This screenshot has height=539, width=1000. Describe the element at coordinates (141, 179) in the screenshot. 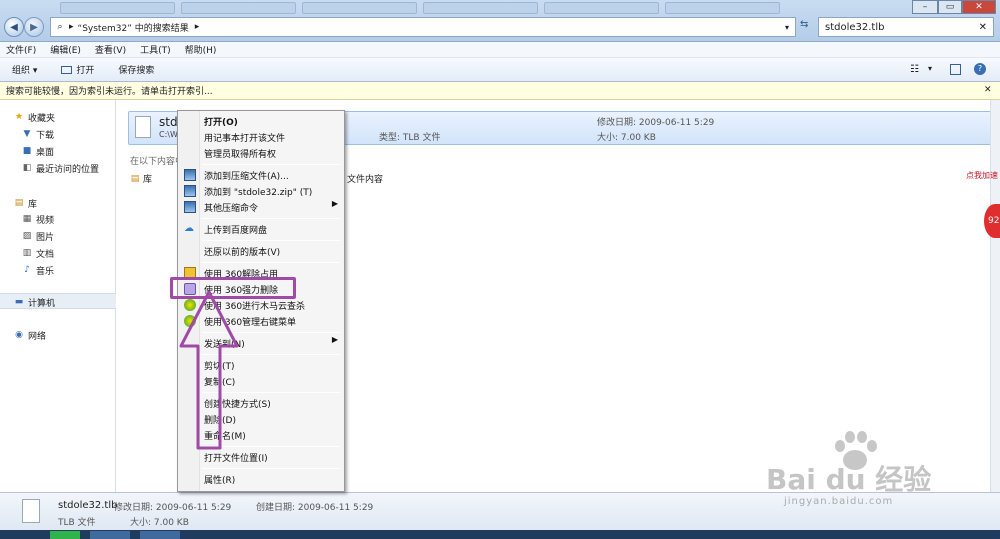

I see `search-again-library: ▤ 库` at that location.